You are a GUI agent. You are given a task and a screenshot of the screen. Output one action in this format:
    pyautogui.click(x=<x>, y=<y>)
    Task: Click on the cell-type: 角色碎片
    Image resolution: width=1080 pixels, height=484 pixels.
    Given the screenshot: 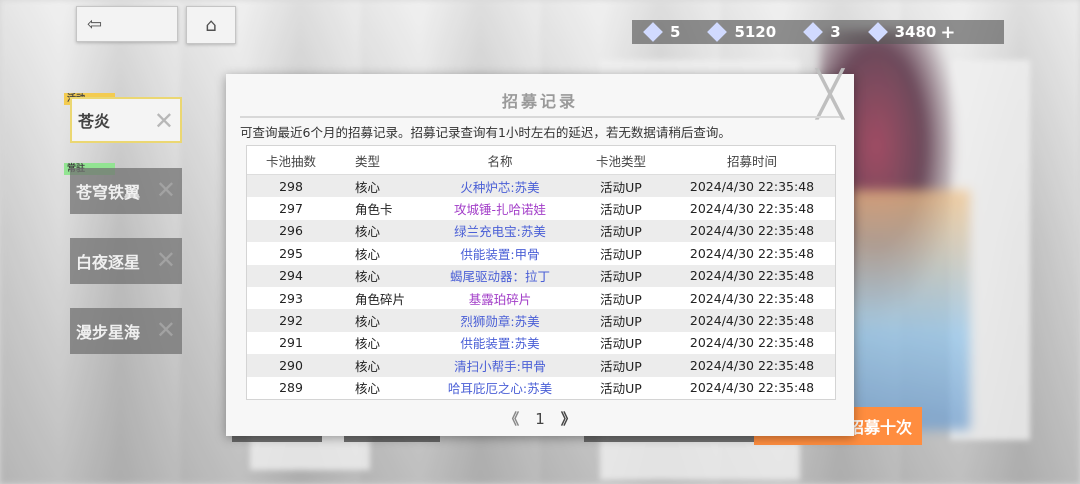 What is the action you would take?
    pyautogui.click(x=380, y=299)
    